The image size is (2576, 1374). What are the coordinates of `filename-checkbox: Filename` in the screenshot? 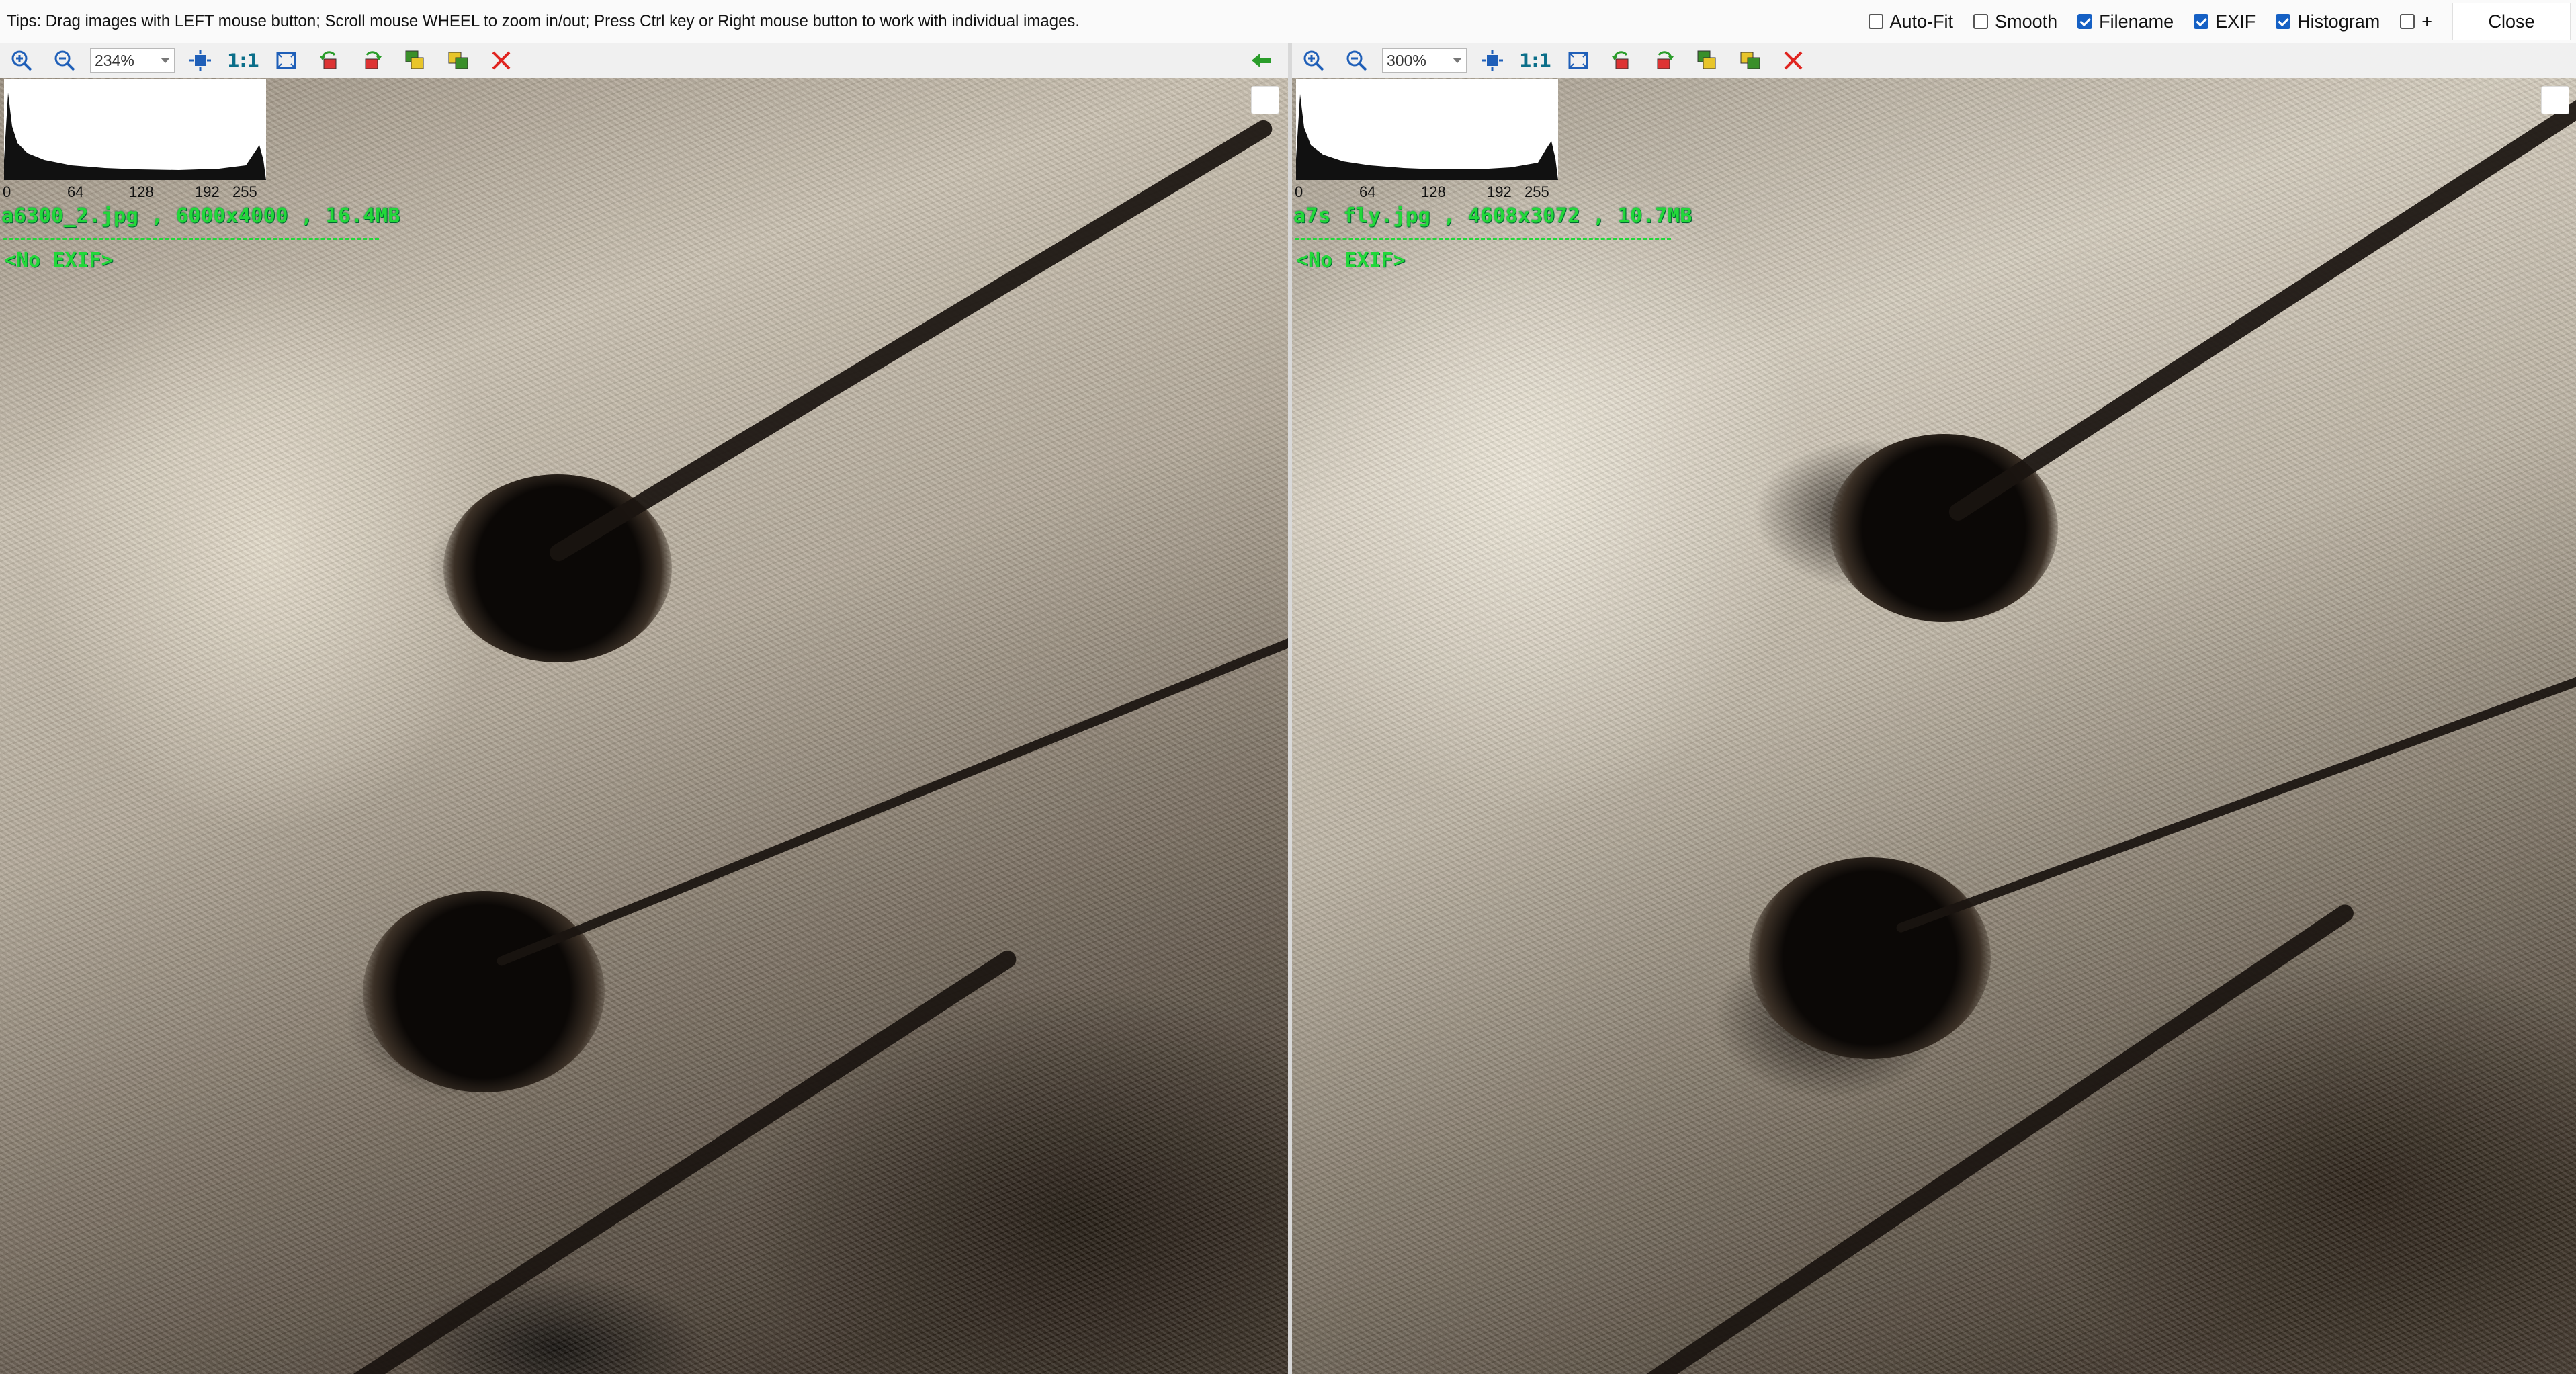 It's located at (2125, 21).